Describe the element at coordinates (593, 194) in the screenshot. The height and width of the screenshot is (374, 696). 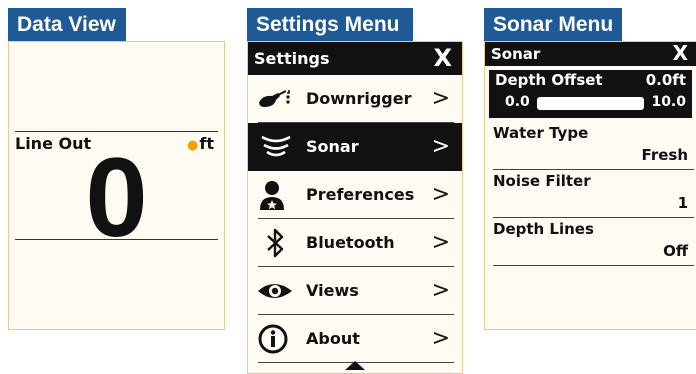
I see `noise-filter-setting: Noise Filter 1` at that location.